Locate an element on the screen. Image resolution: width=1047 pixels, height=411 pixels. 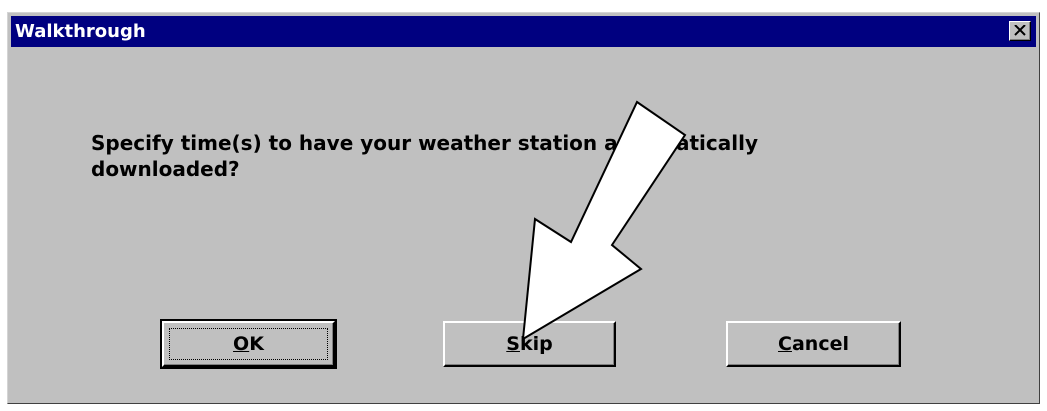
cancel-mnemonic: C is located at coordinates (785, 344).